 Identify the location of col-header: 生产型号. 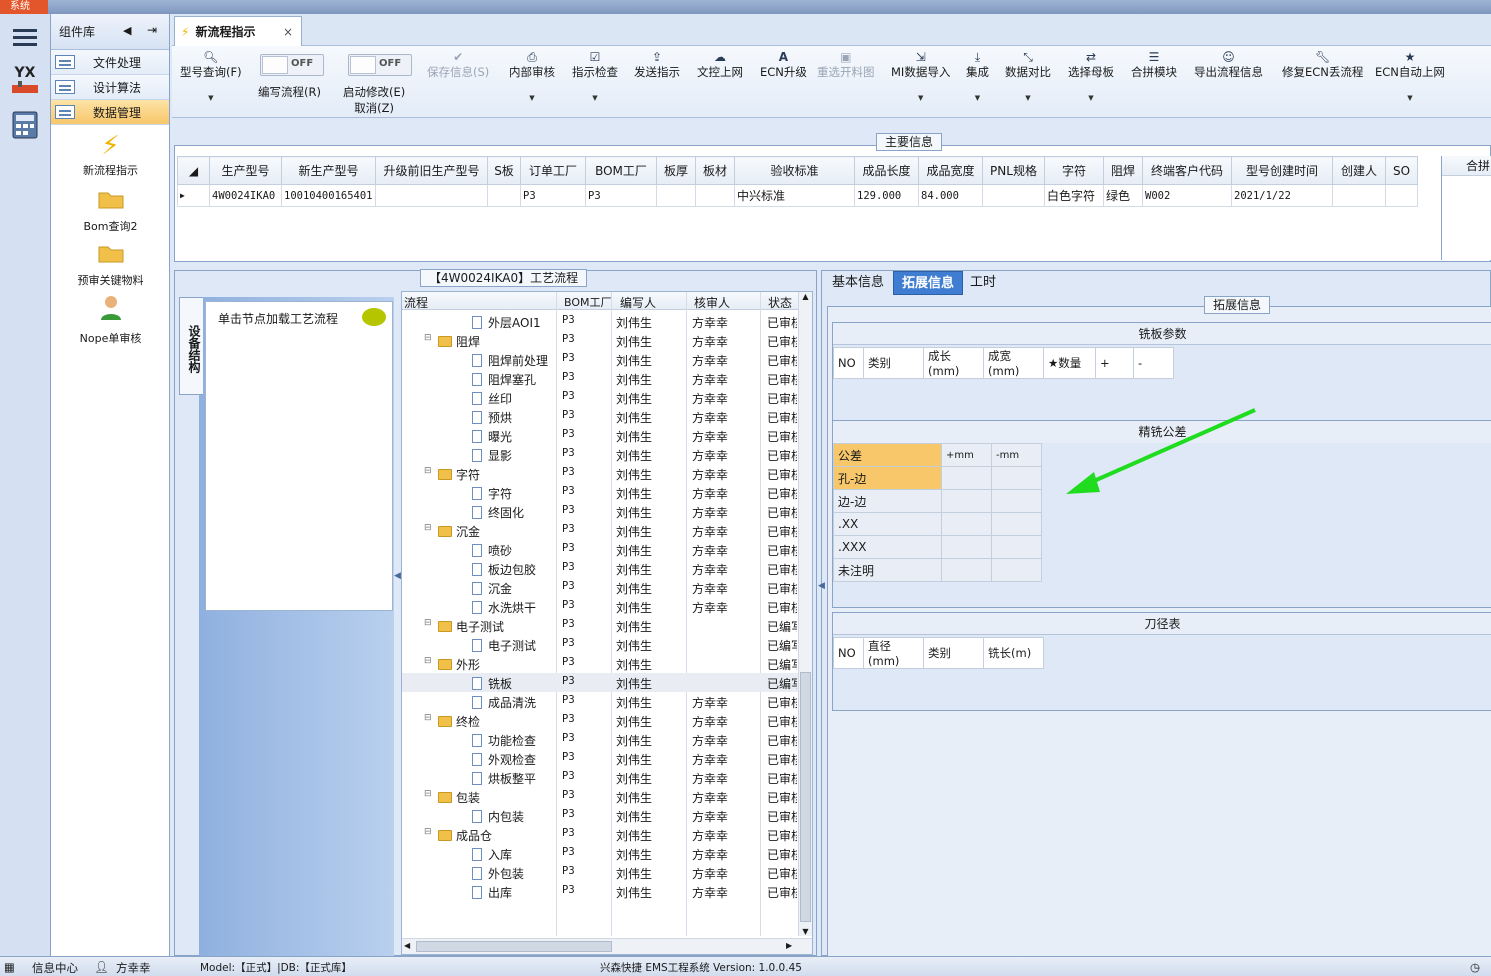
(245, 170).